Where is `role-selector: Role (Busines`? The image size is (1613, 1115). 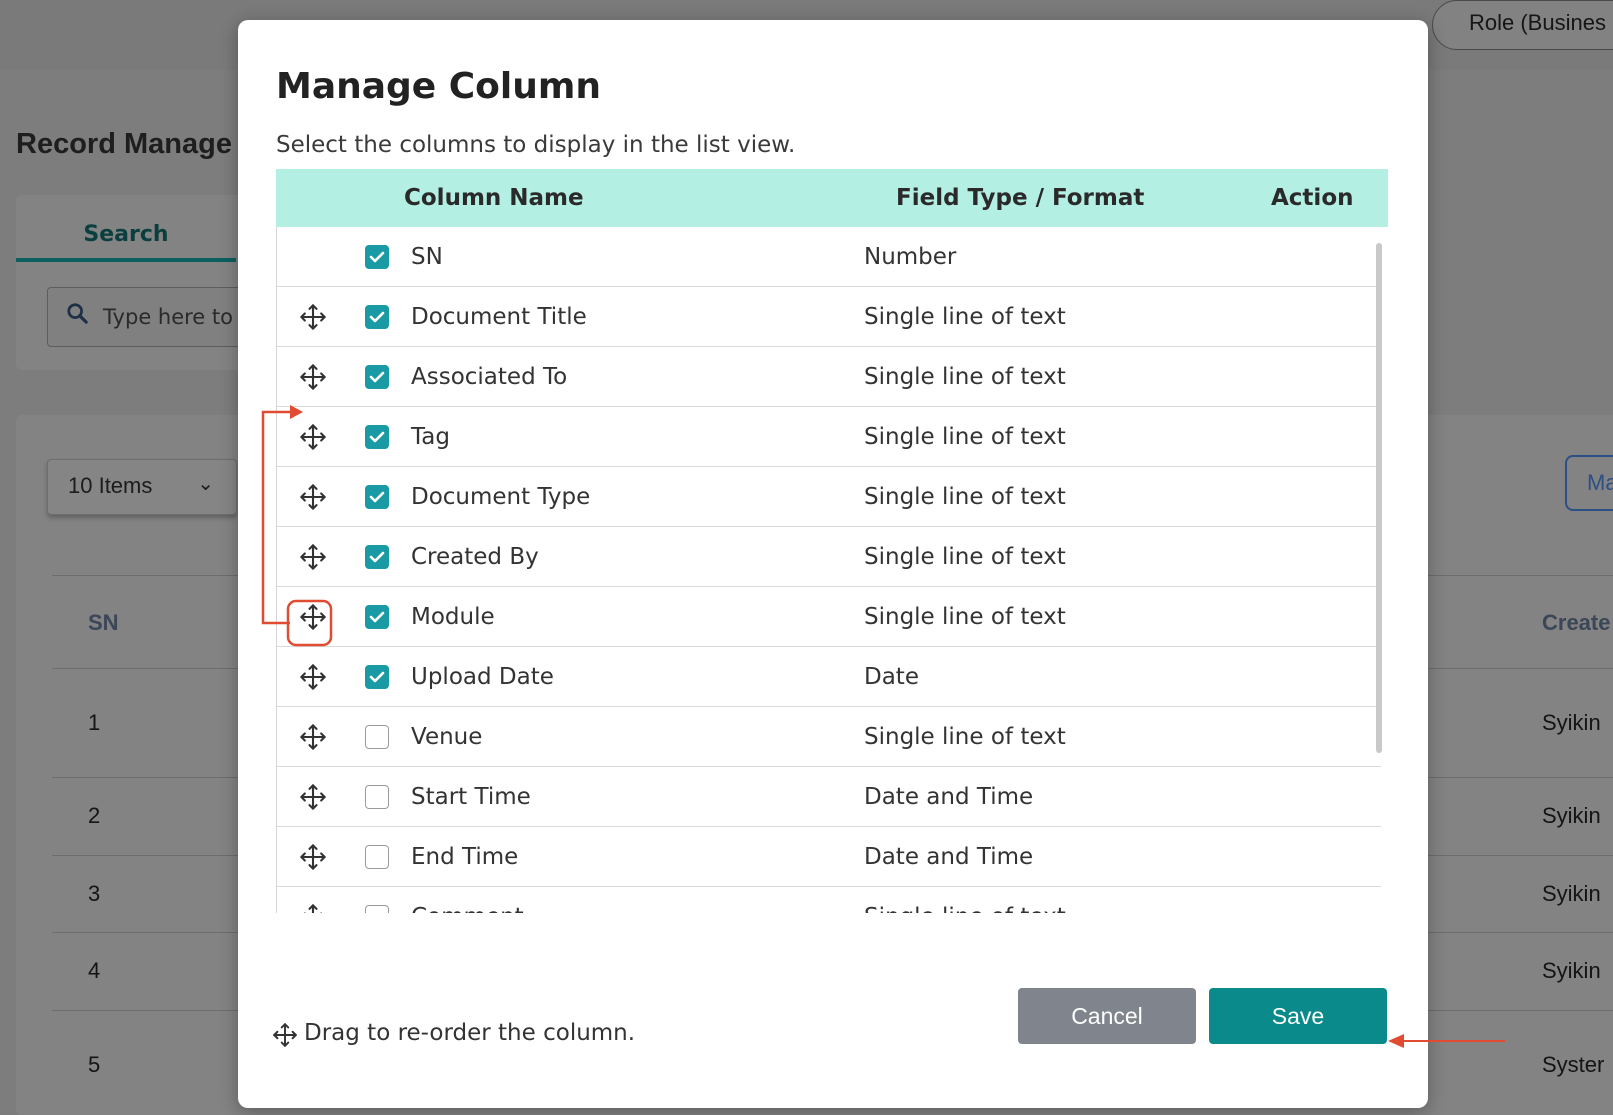 role-selector: Role (Busines is located at coordinates (1522, 25).